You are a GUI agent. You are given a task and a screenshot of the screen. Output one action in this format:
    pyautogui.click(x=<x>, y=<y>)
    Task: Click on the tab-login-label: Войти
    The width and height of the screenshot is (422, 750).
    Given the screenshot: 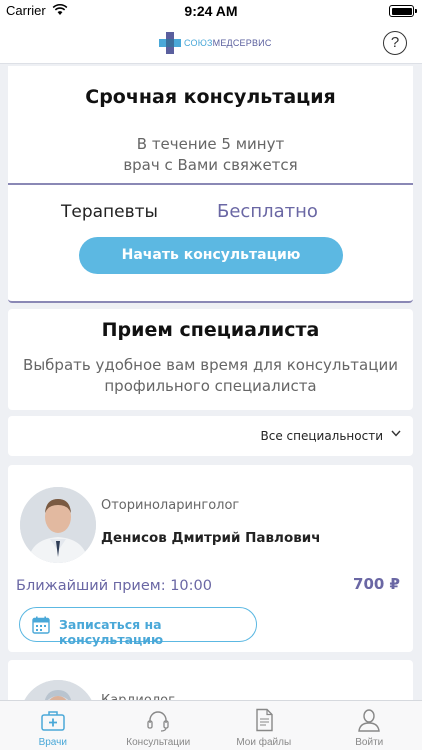 What is the action you would take?
    pyautogui.click(x=369, y=742)
    